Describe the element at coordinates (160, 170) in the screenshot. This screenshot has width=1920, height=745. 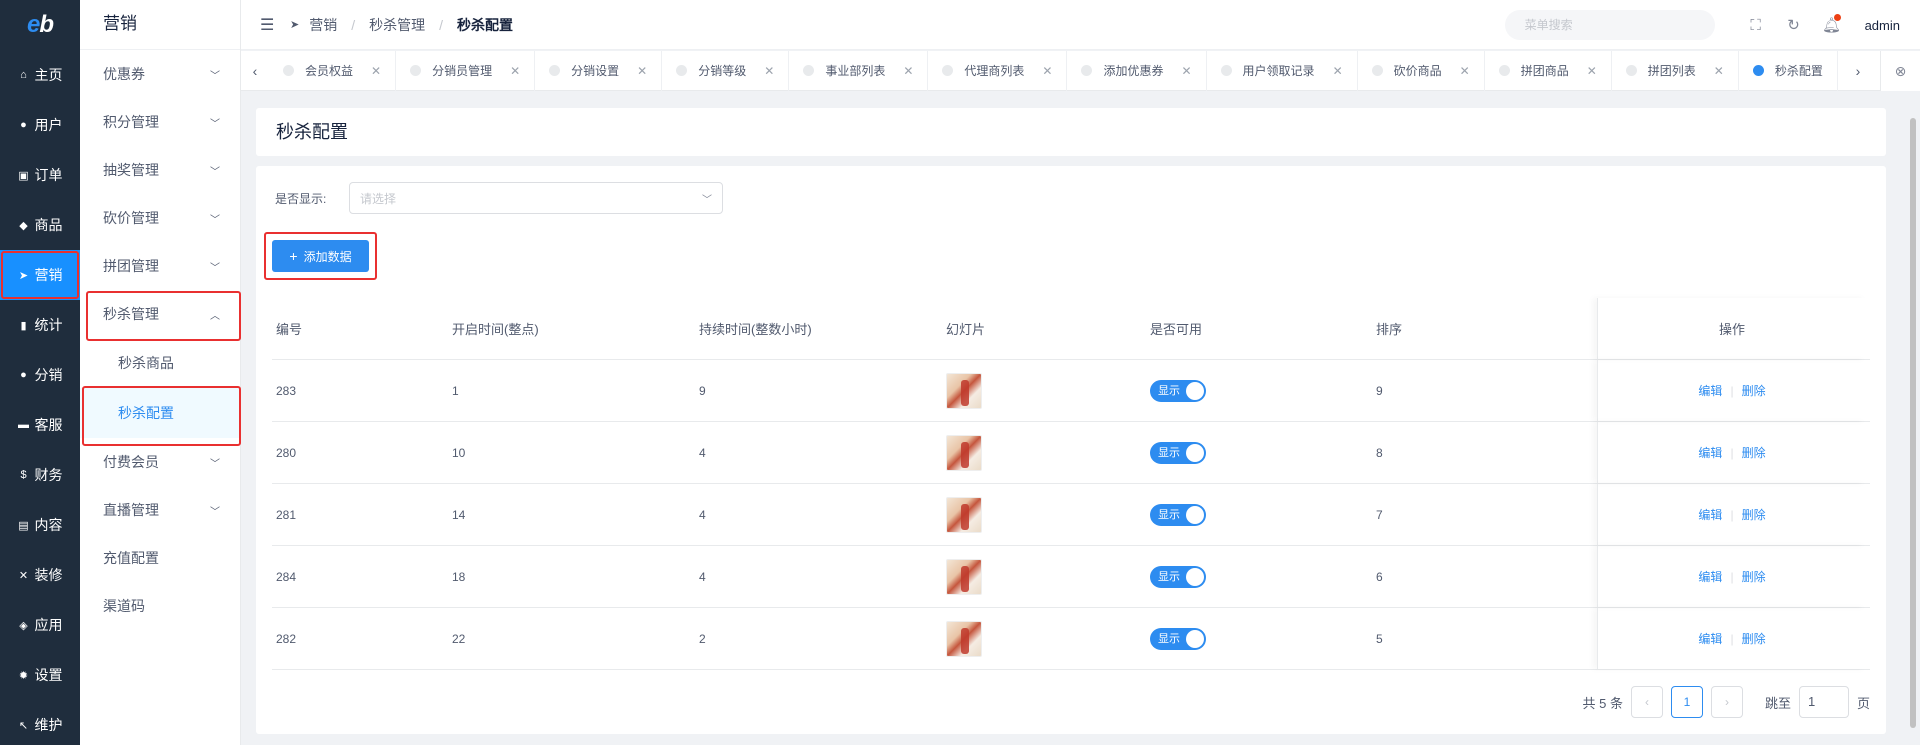
I see `submenu-group: 抽奖管理 ﹀` at that location.